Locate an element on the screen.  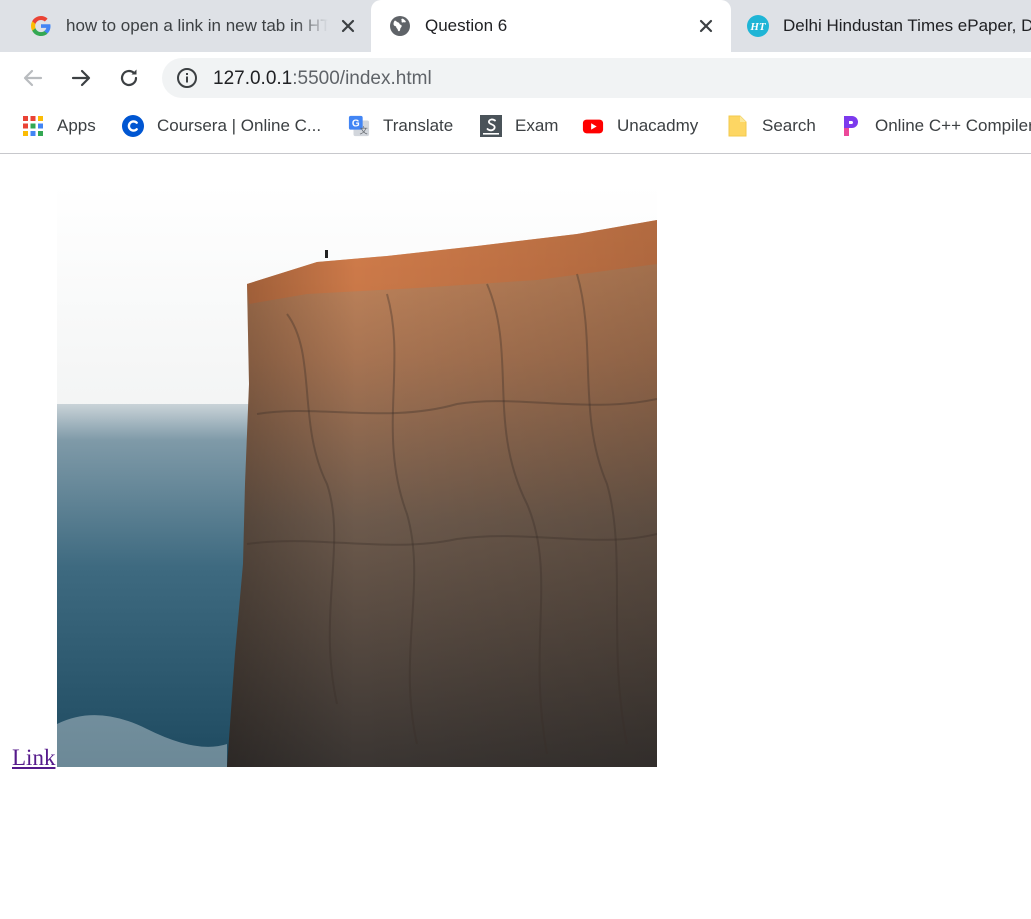
site-info-icon is located at coordinates (187, 78).